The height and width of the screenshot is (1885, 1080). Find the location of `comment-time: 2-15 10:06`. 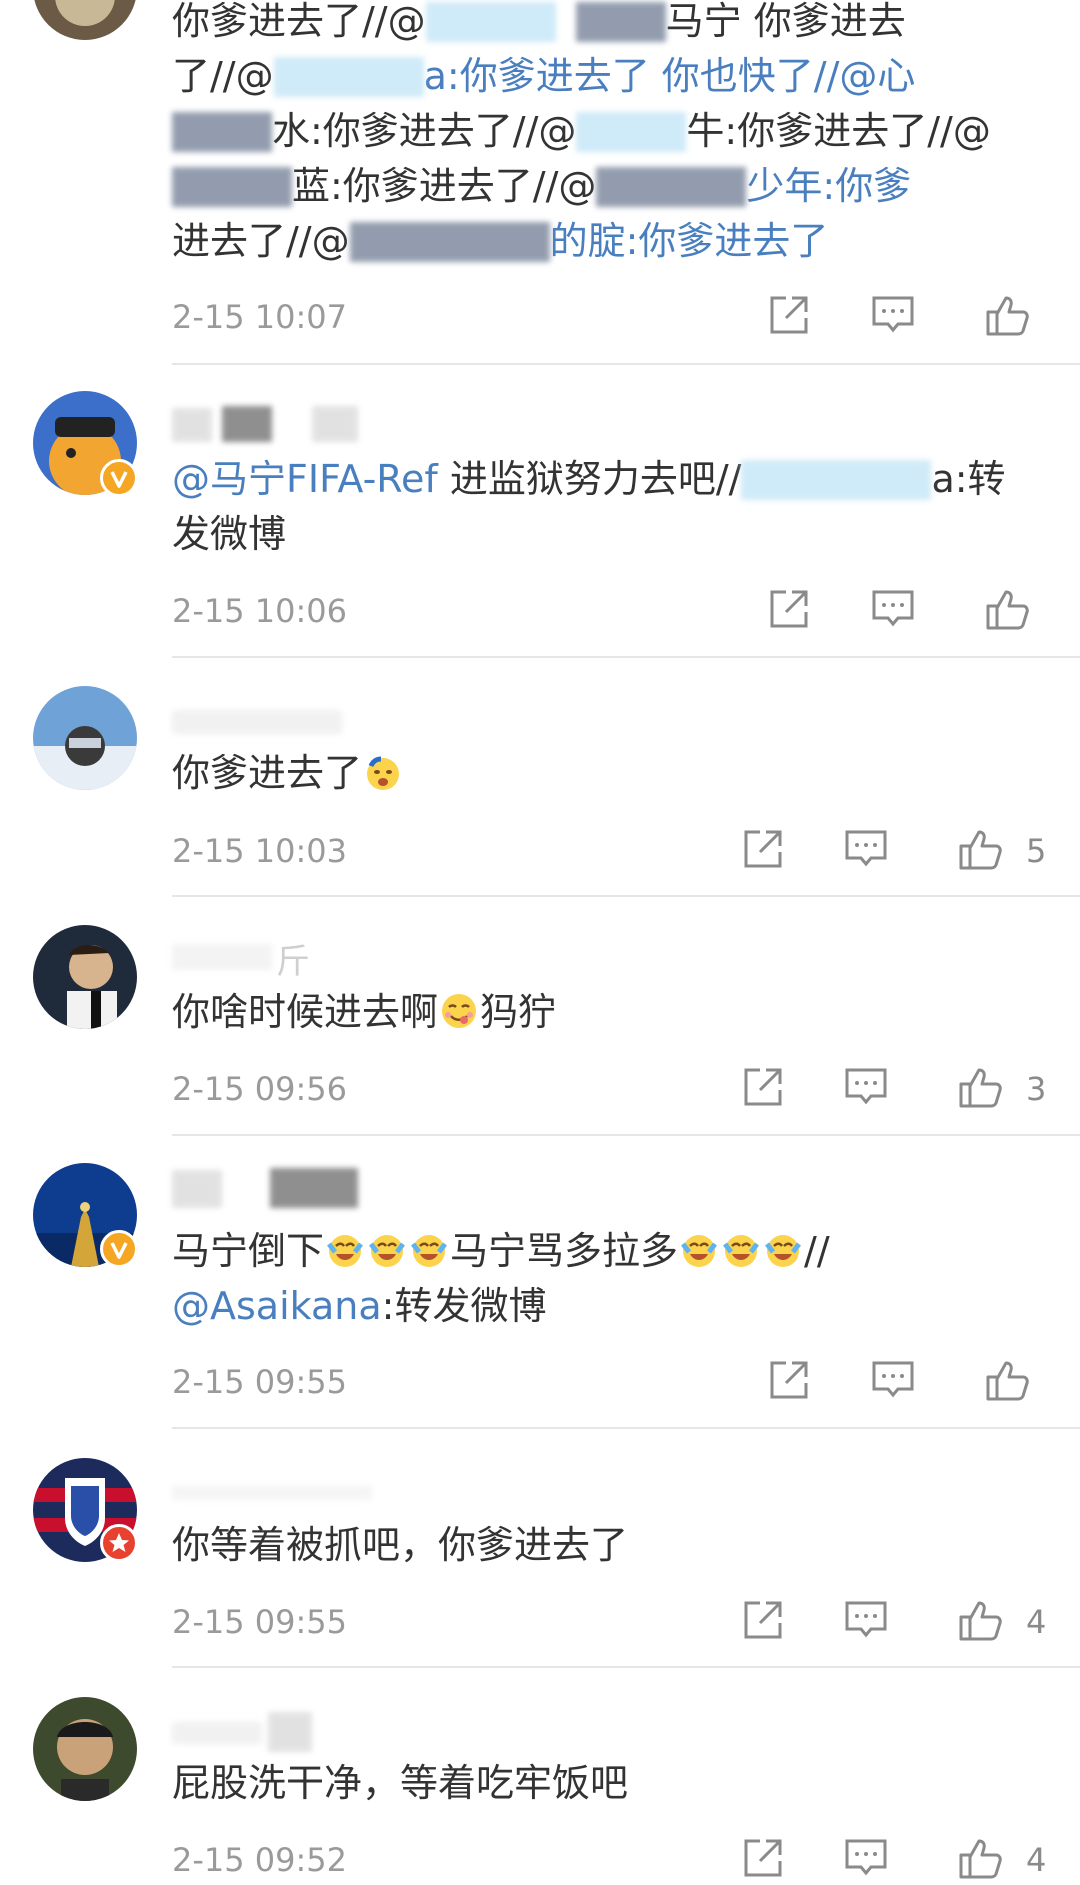

comment-time: 2-15 10:06 is located at coordinates (260, 611).